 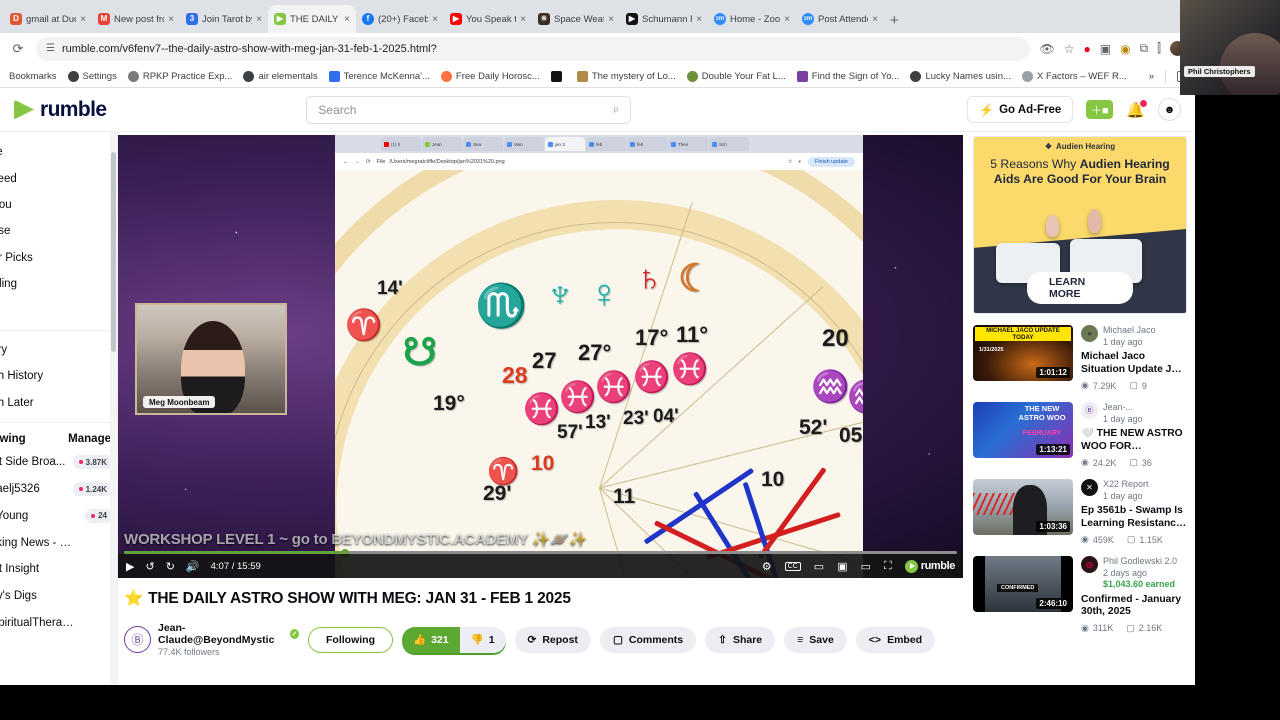 What do you see at coordinates (1020, 109) in the screenshot?
I see `go-ad-free-button: ⚡ Go Ad-Free` at bounding box center [1020, 109].